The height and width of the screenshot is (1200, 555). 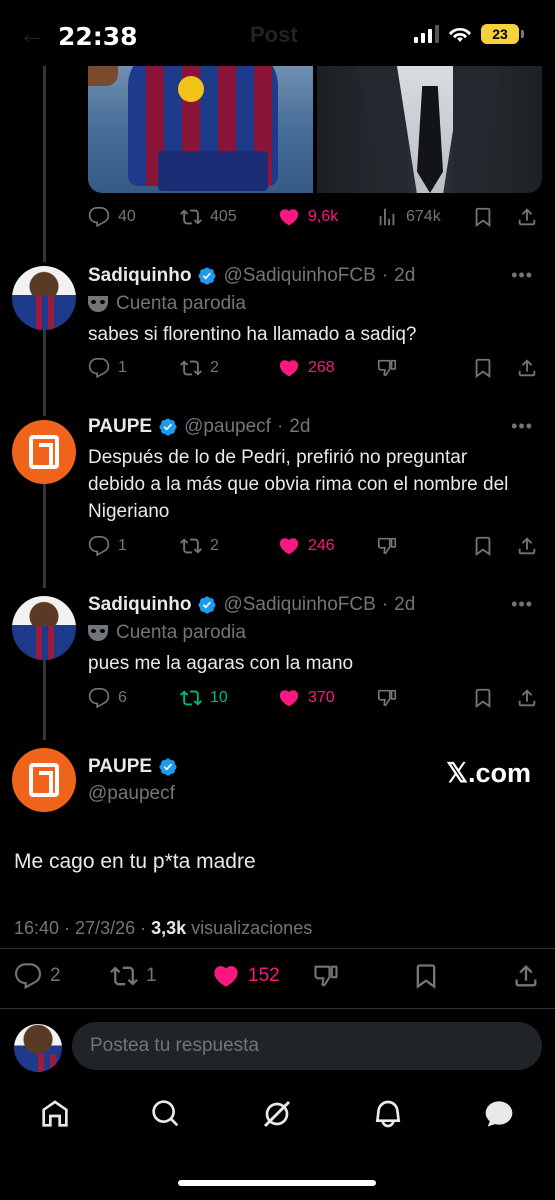 What do you see at coordinates (499, 1114) in the screenshot?
I see `messages-icon` at bounding box center [499, 1114].